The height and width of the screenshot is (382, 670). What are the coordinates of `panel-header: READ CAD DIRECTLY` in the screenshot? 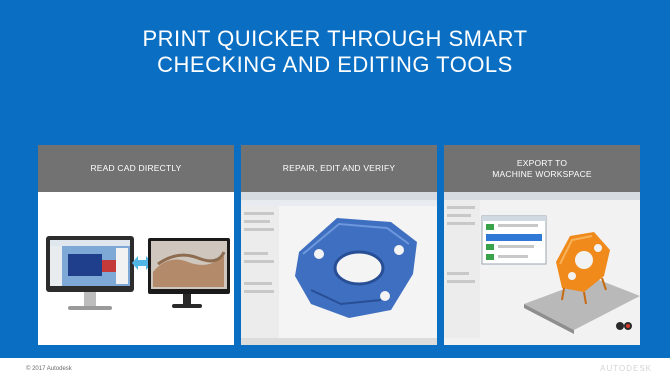 It's located at (136, 168).